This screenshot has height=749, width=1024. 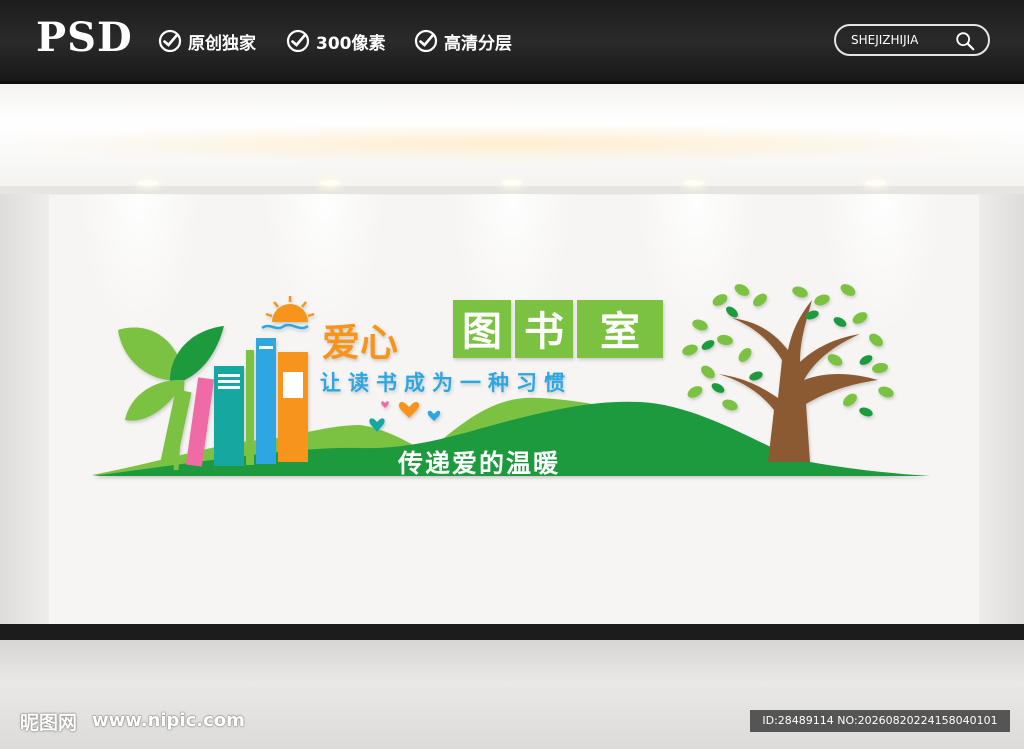 What do you see at coordinates (544, 332) in the screenshot?
I see `title-char: 书` at bounding box center [544, 332].